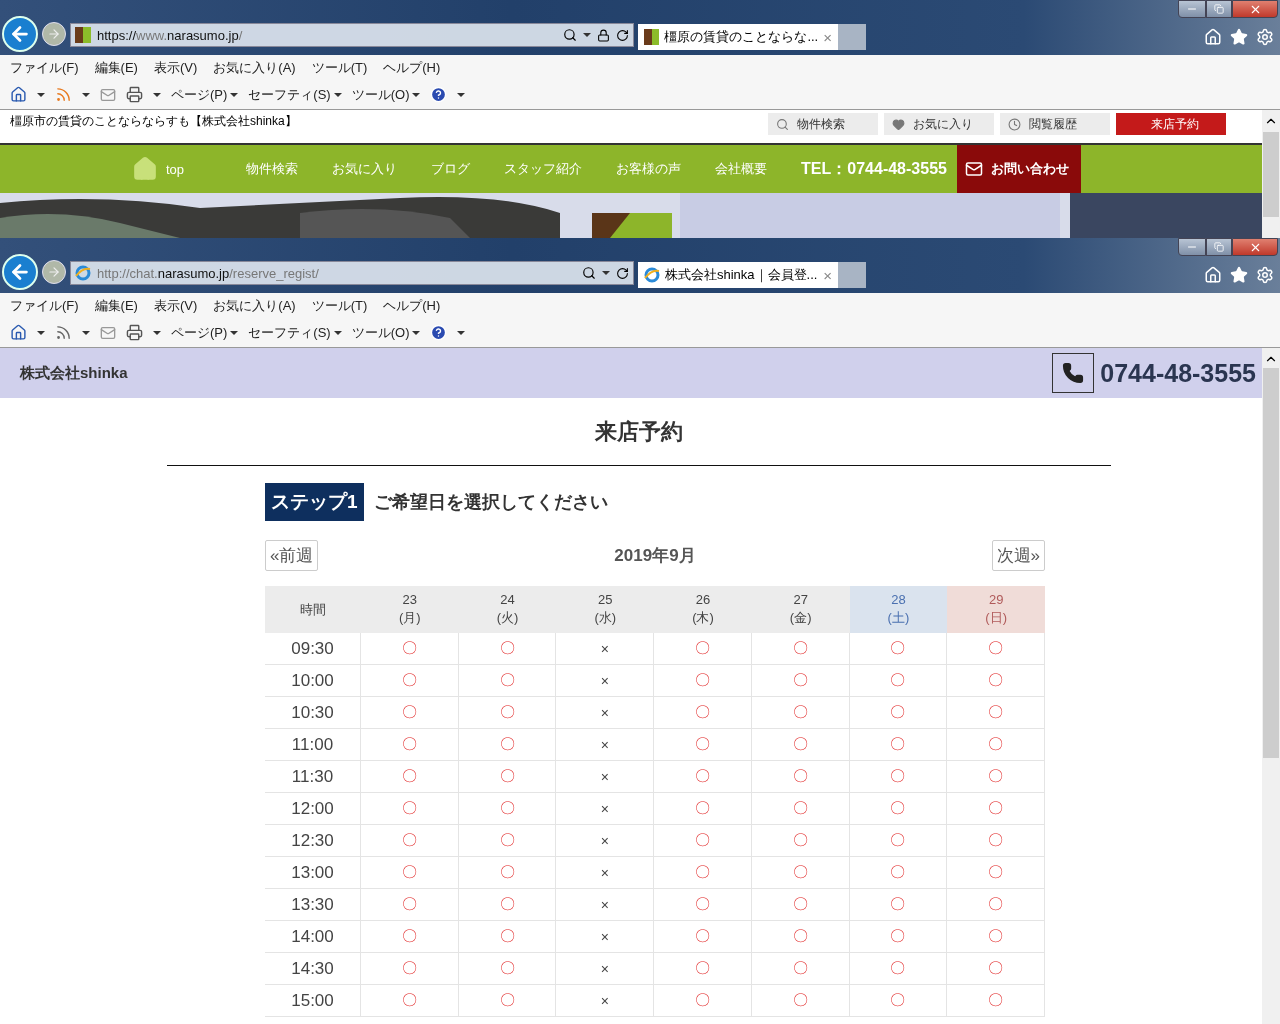  Describe the element at coordinates (823, 124) in the screenshot. I see `utility-link: 物件検索` at that location.